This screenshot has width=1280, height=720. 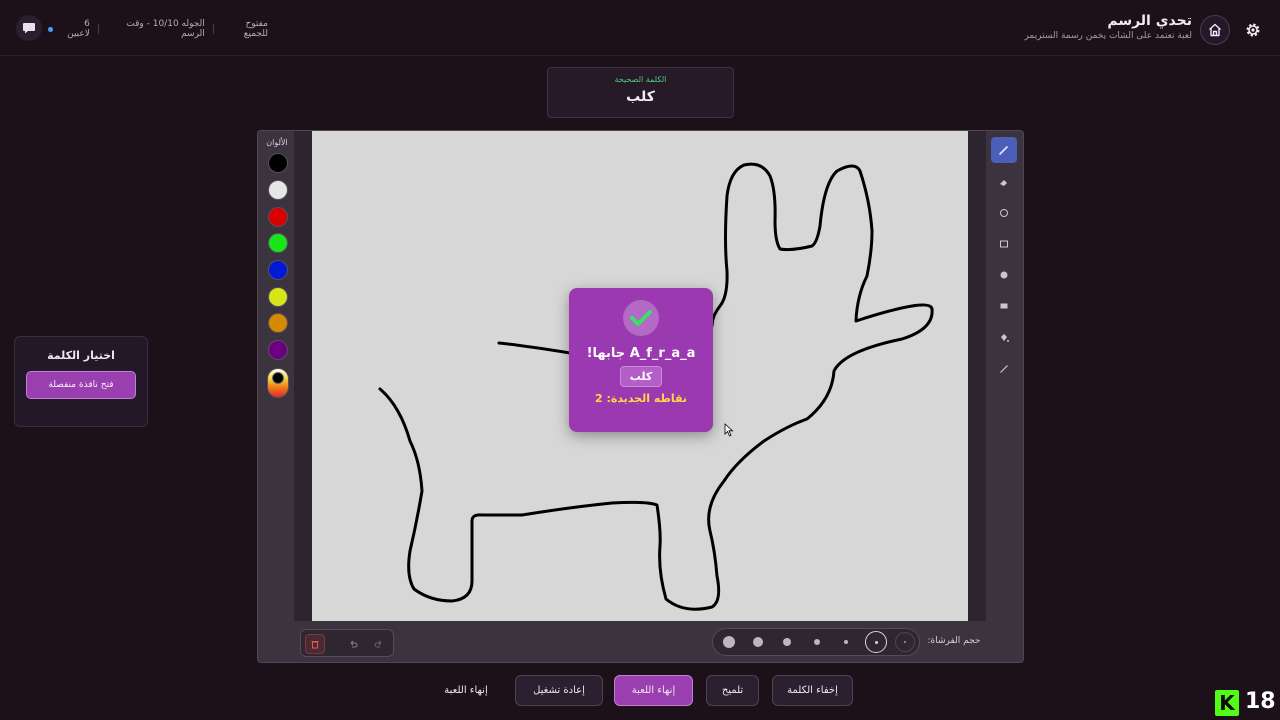 I want to click on palette-label: الألوان, so click(x=277, y=142).